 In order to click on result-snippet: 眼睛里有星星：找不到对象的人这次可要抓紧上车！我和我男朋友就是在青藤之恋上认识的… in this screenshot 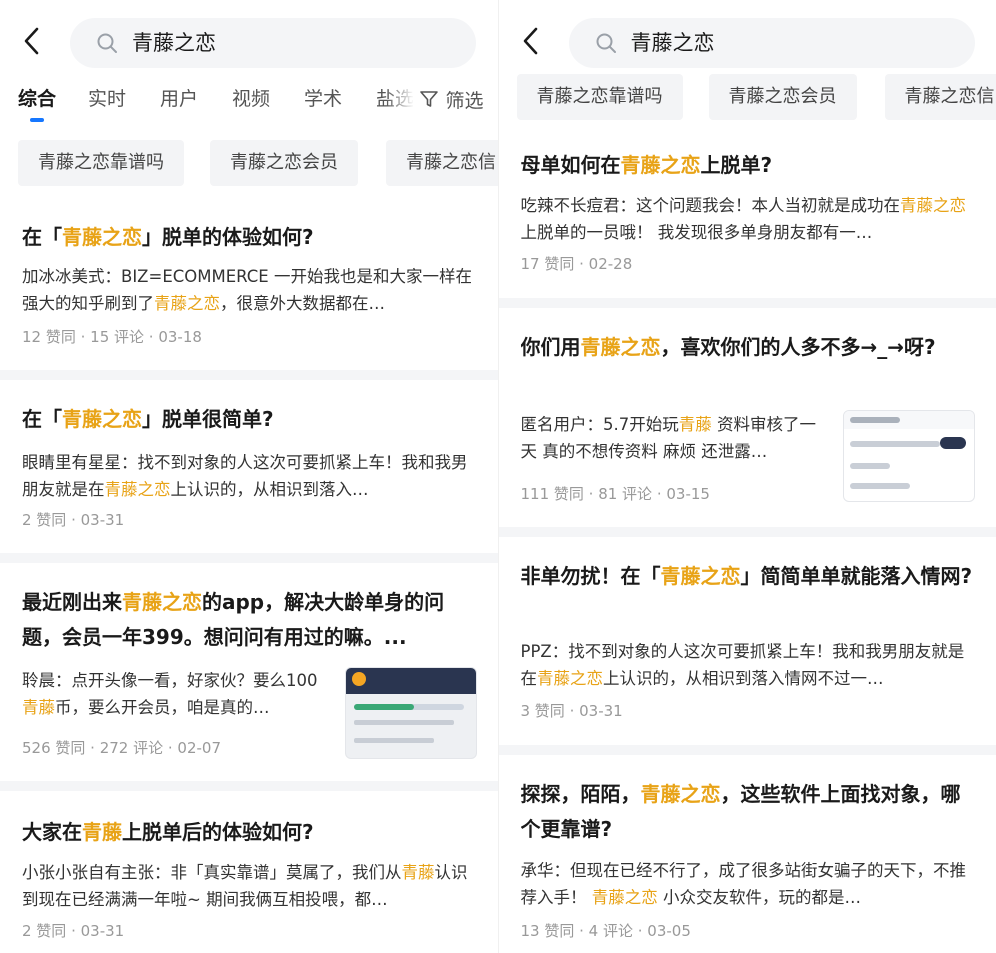, I will do `click(245, 476)`.